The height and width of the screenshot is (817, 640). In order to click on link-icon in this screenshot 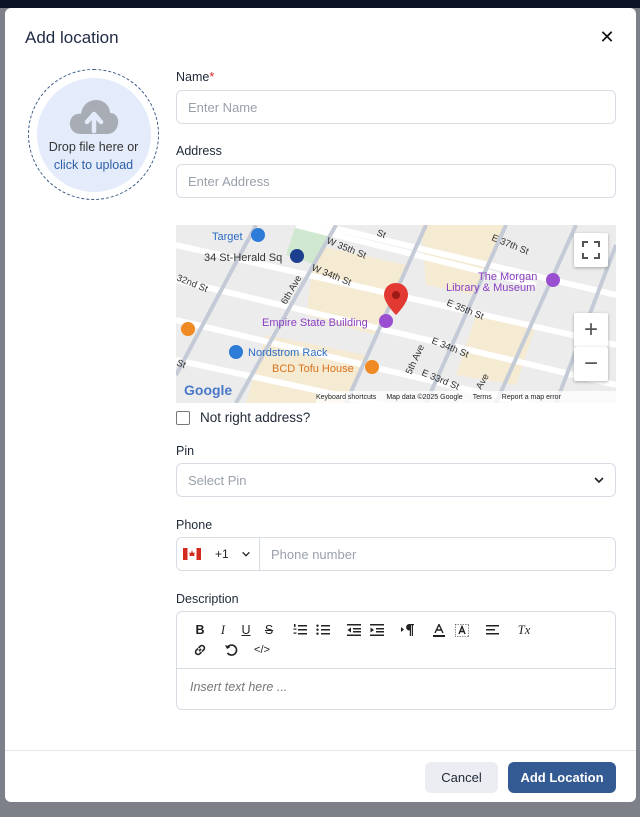, I will do `click(200, 650)`.